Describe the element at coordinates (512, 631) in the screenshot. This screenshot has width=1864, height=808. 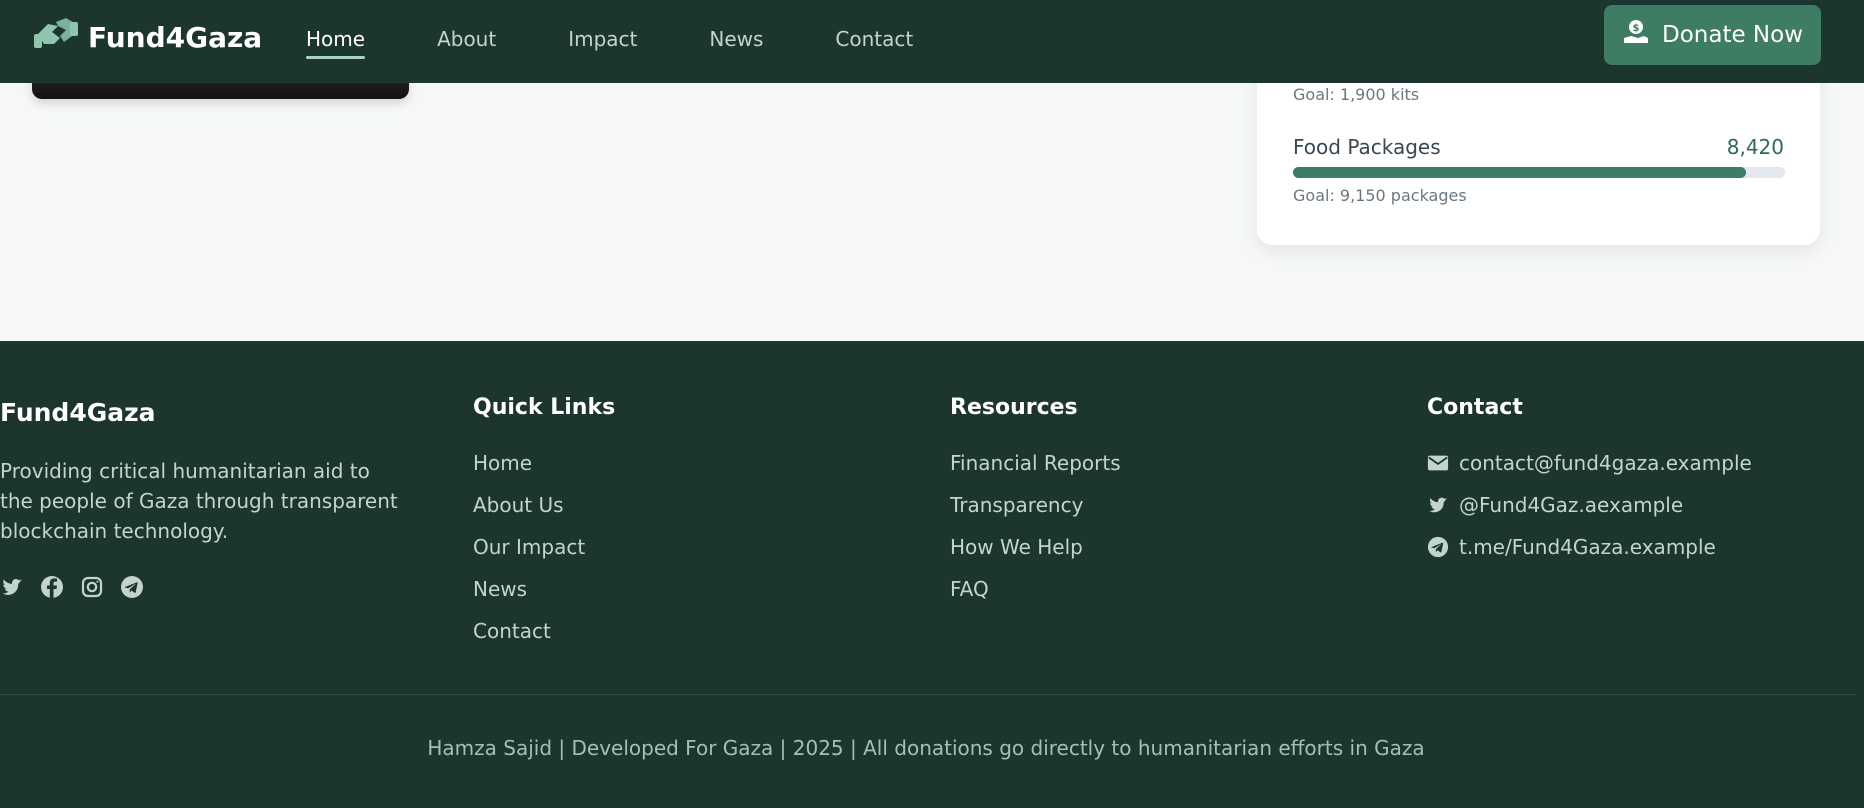
I see `footer-link-contact: Contact` at that location.